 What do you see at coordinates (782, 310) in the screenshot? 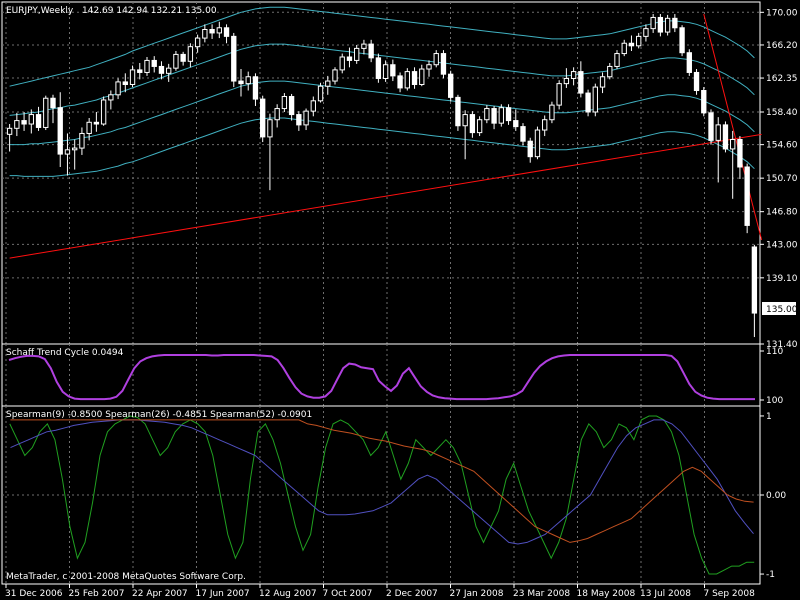
I see `last-price-tag-text: 135.00` at bounding box center [782, 310].